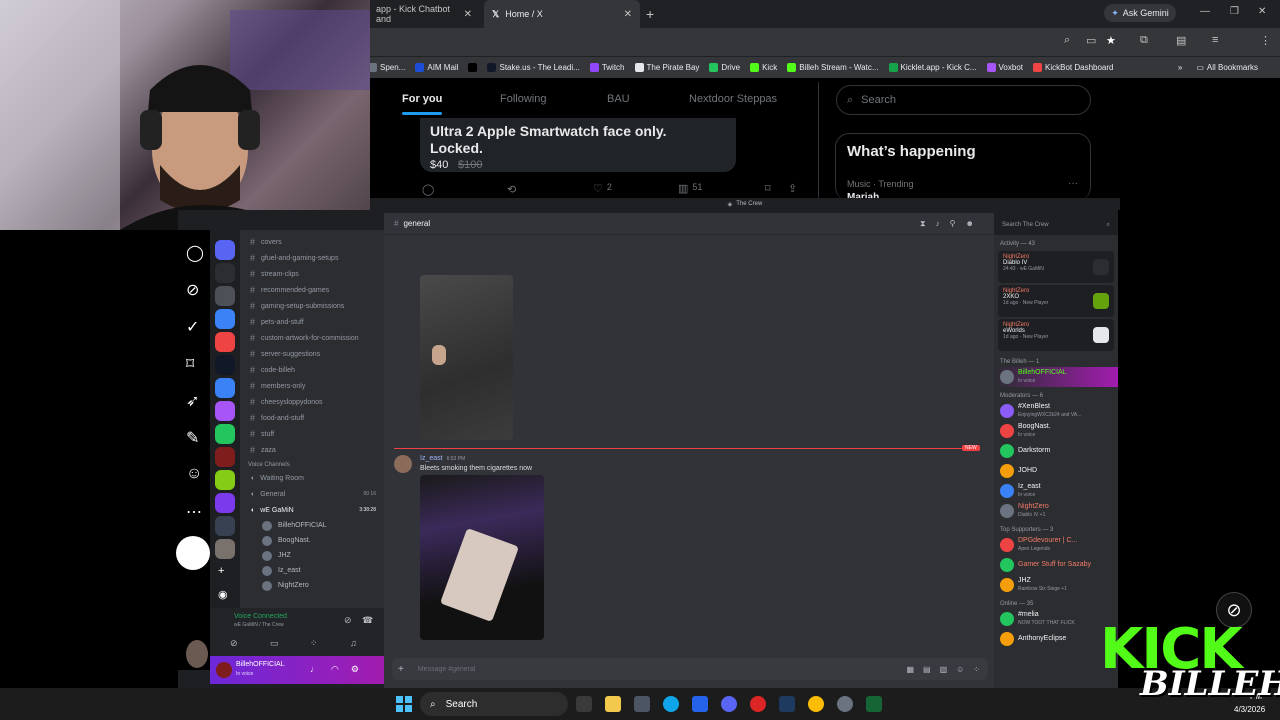 The height and width of the screenshot is (720, 1280). Describe the element at coordinates (314, 643) in the screenshot. I see `activities-icon: ⁘` at that location.